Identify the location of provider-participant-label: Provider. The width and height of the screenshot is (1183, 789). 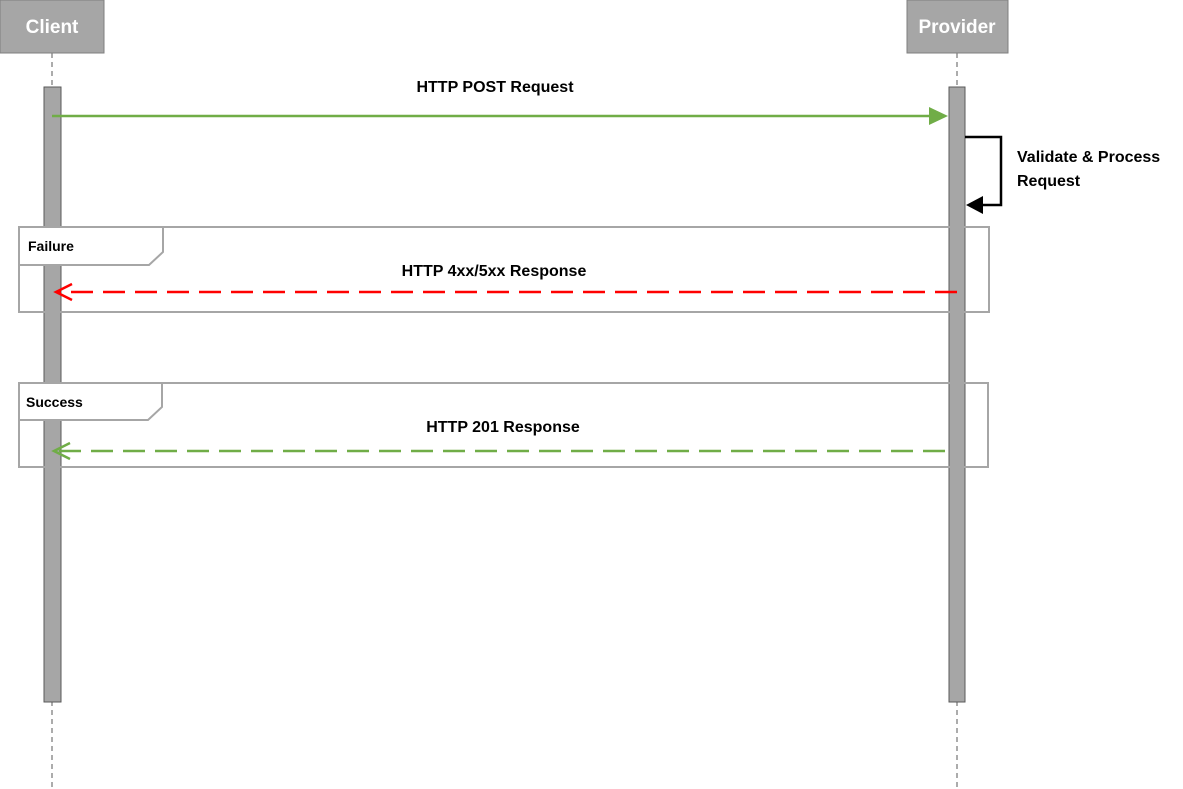
(957, 27).